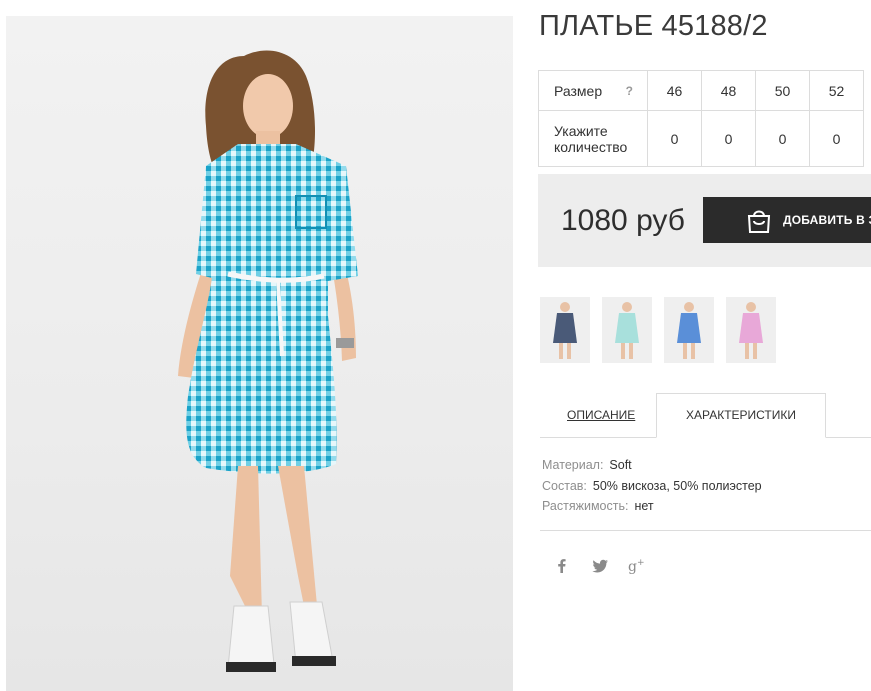 The height and width of the screenshot is (691, 871). Describe the element at coordinates (836, 138) in the screenshot. I see `quantity-input-52: 0` at that location.